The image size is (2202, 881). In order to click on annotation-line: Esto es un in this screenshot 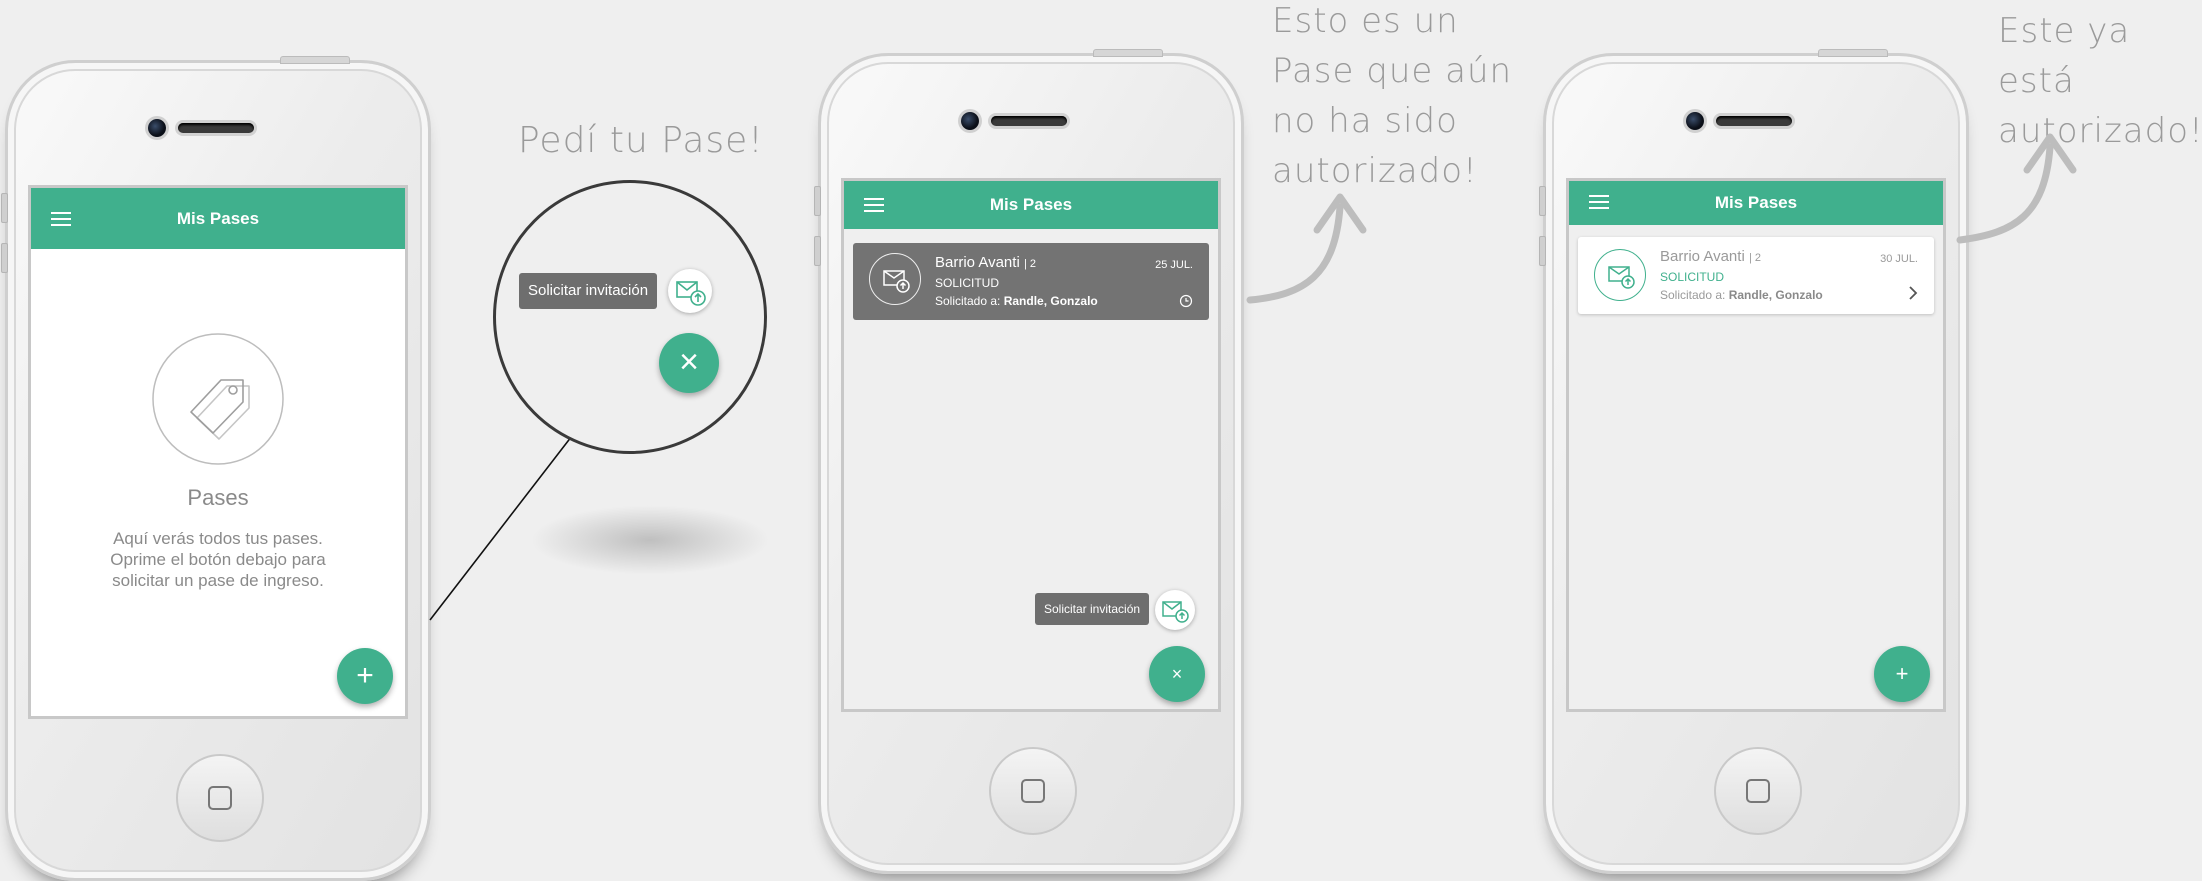, I will do `click(1365, 21)`.